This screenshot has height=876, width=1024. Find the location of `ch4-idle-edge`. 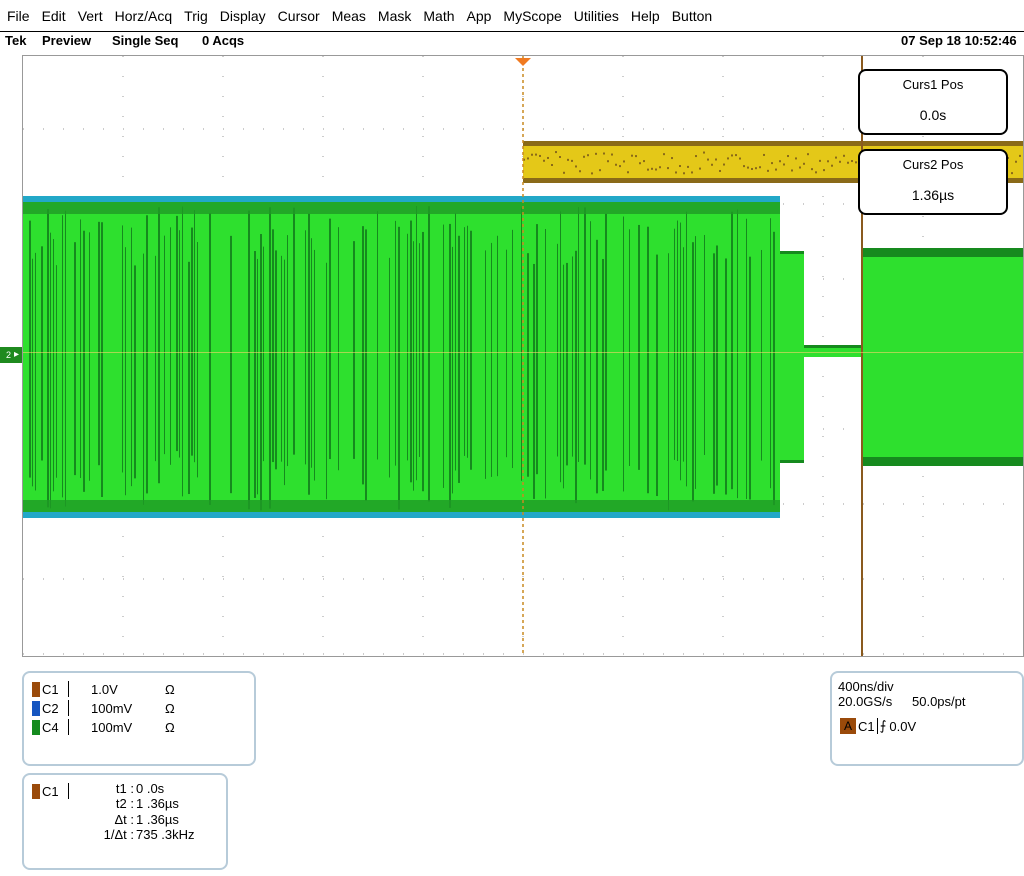

ch4-idle-edge is located at coordinates (833, 346).